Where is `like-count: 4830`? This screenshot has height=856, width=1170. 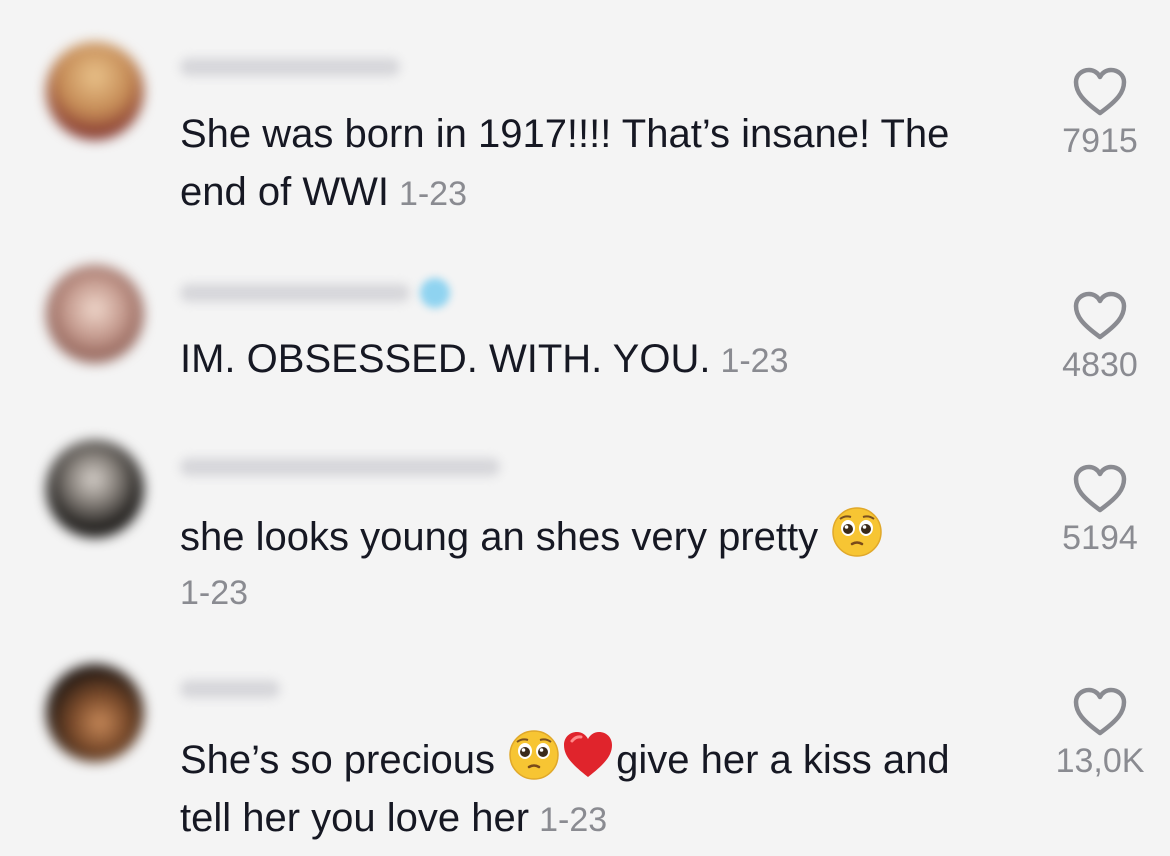 like-count: 4830 is located at coordinates (1100, 365).